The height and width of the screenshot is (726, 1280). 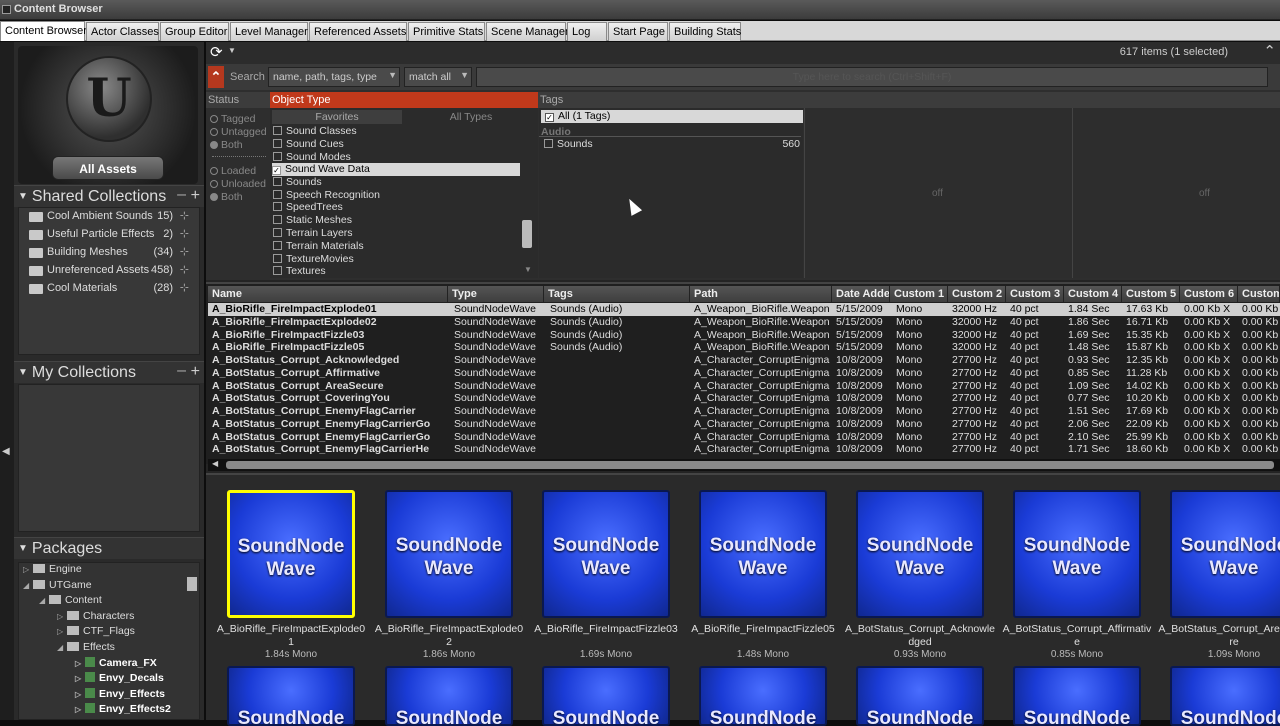 I want to click on tree-item-camera-fx: ▷ Camera_FX, so click(x=109, y=664).